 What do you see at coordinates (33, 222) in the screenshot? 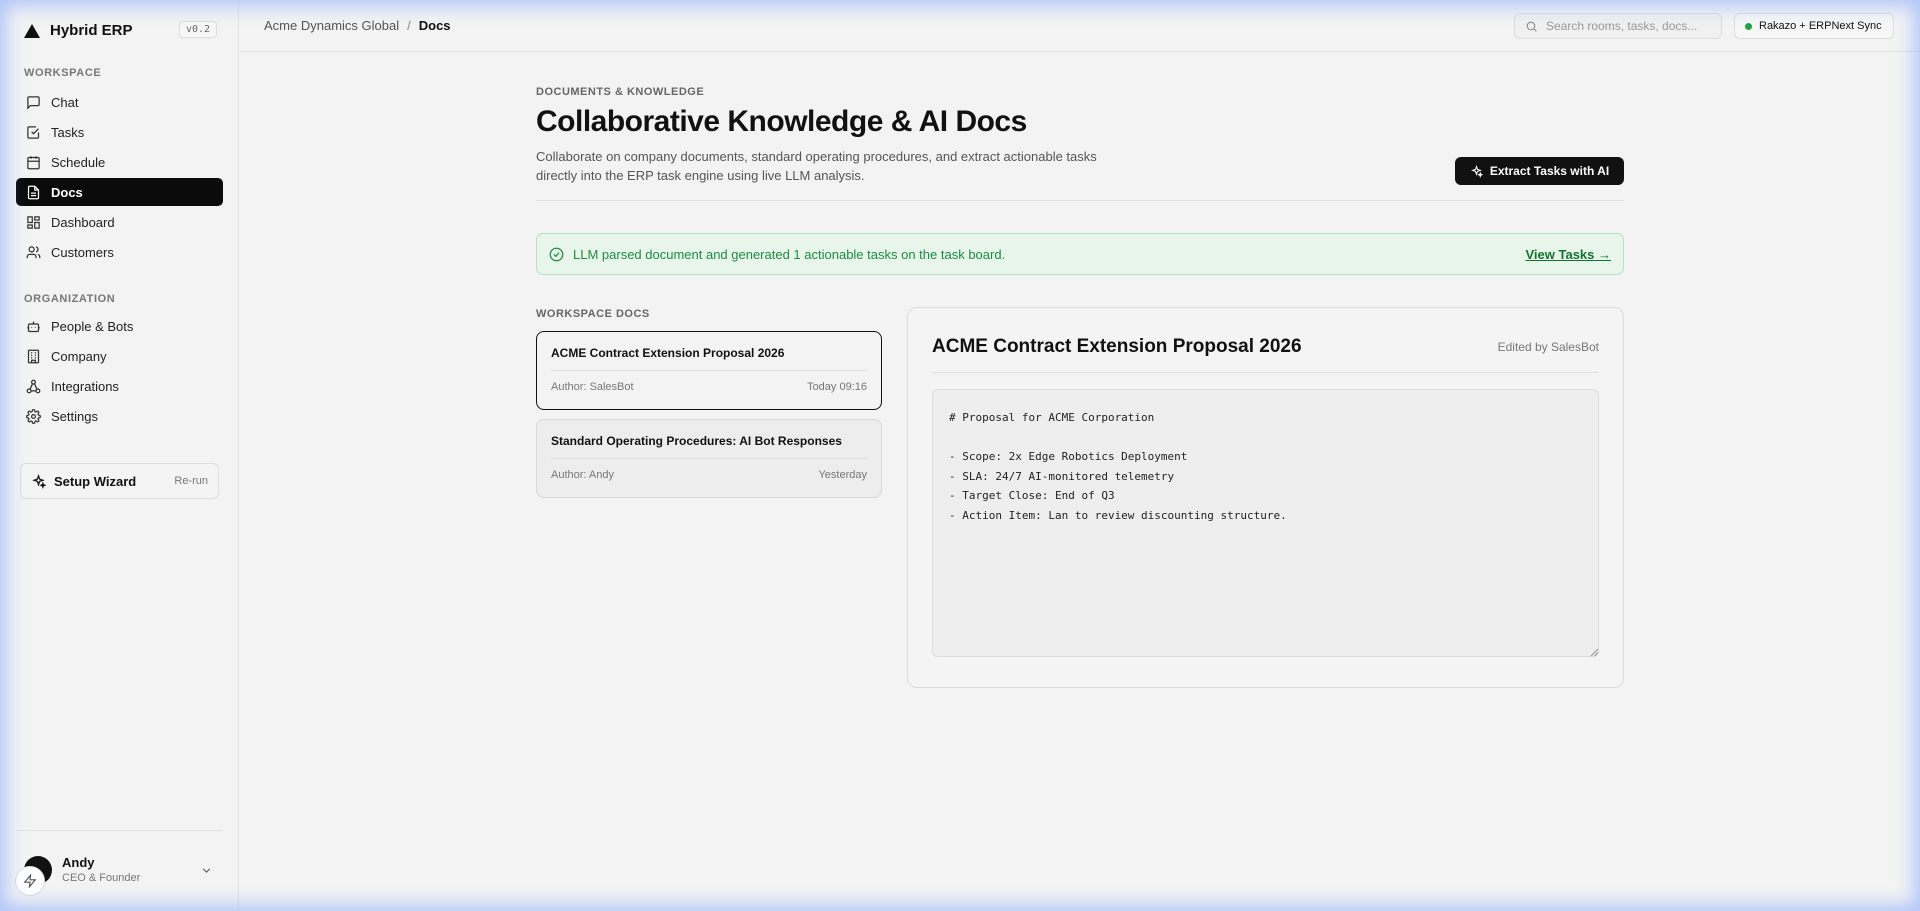
I see `dashboard-grid-icon` at bounding box center [33, 222].